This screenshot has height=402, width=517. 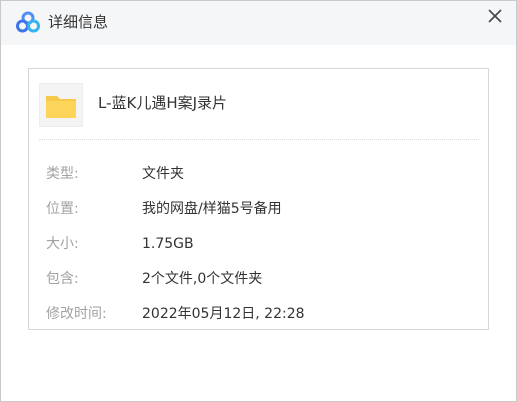 I want to click on detail-row-type: 类型: 文件夹, so click(x=256, y=174).